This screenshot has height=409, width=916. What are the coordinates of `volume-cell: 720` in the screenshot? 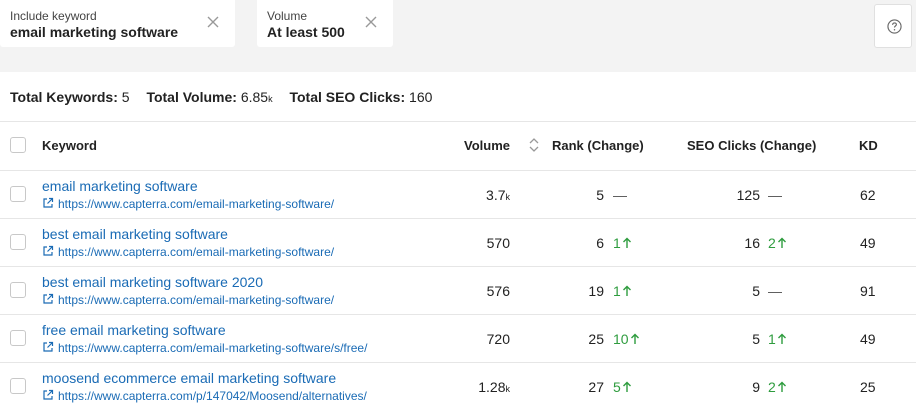 It's located at (470, 339).